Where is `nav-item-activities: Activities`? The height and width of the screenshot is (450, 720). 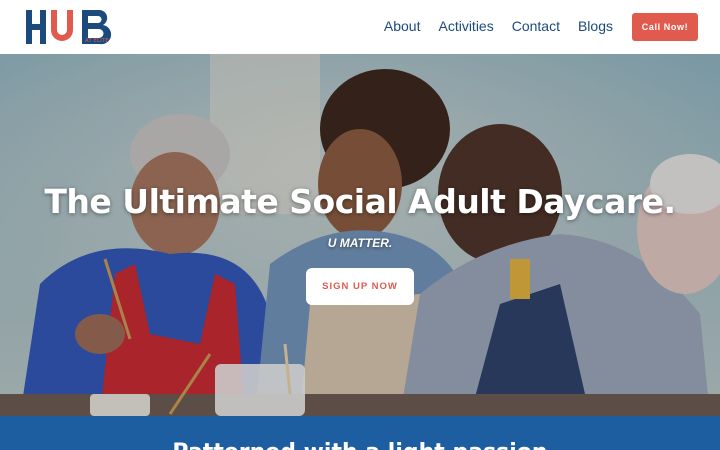 nav-item-activities: Activities is located at coordinates (465, 26).